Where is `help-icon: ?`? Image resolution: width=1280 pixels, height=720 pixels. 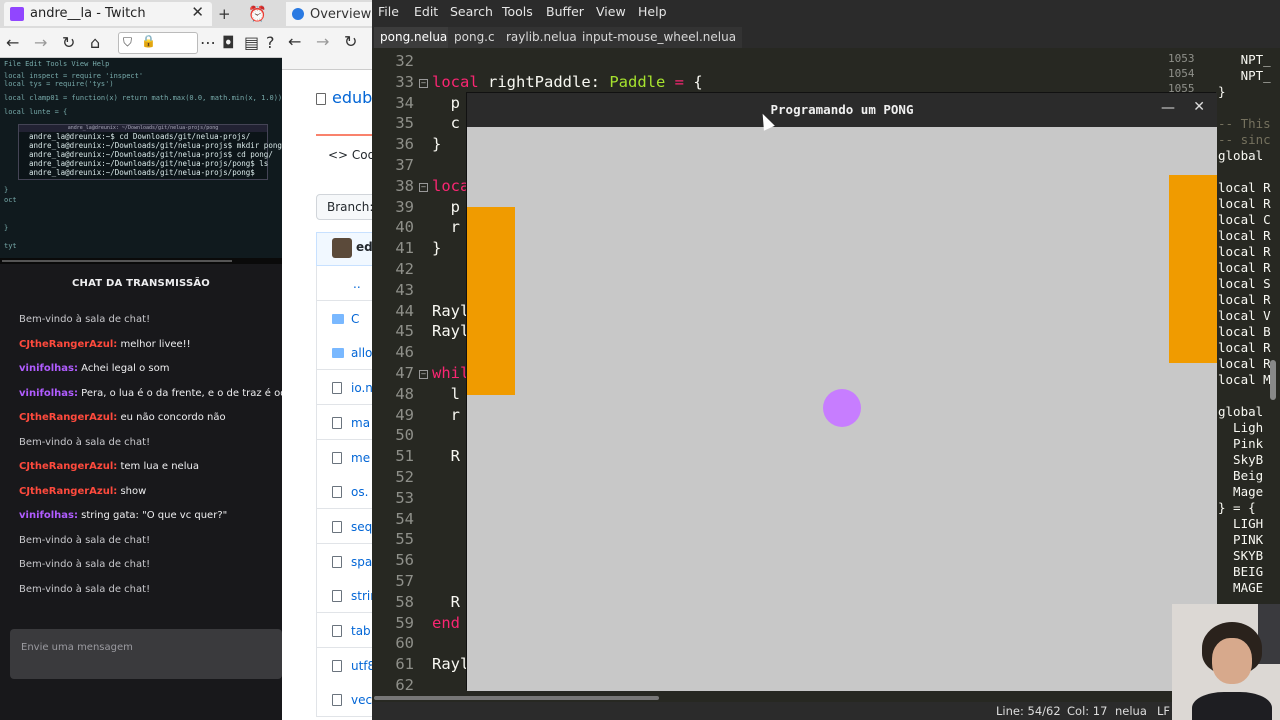
help-icon: ? is located at coordinates (270, 42).